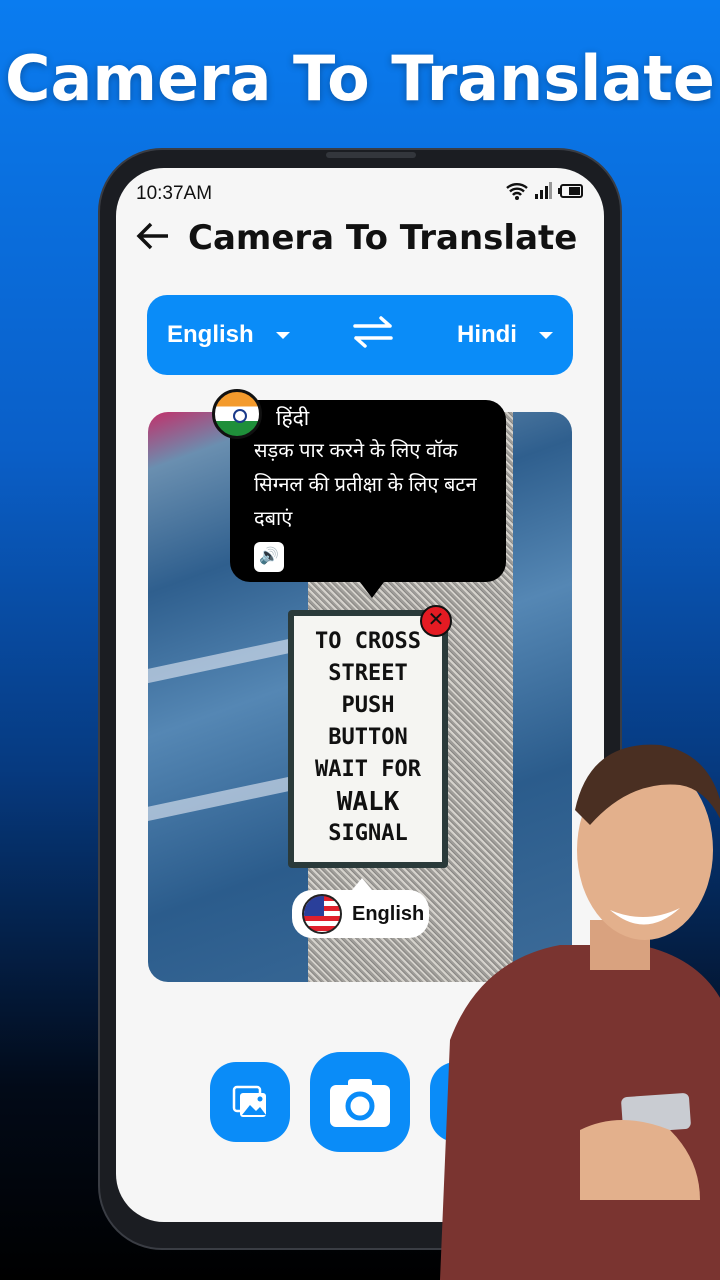  Describe the element at coordinates (436, 621) in the screenshot. I see `close-icon: ✕` at that location.